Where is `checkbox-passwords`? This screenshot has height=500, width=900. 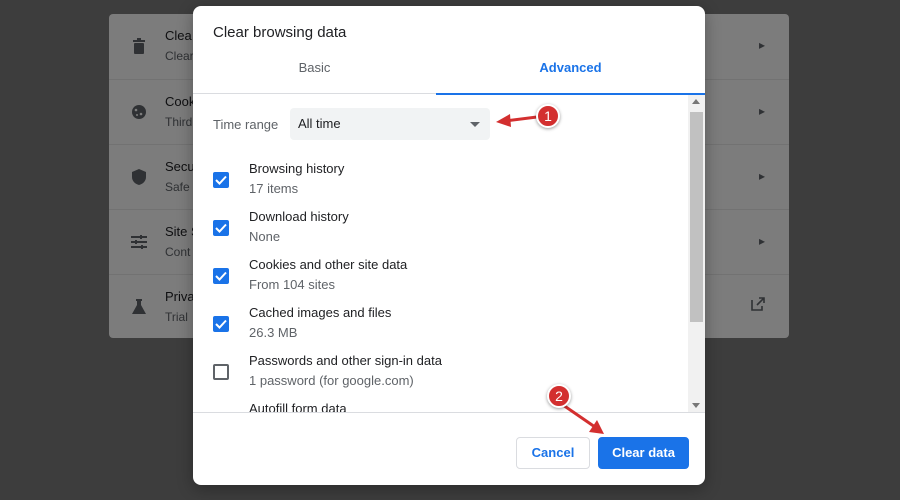
checkbox-passwords is located at coordinates (221, 372).